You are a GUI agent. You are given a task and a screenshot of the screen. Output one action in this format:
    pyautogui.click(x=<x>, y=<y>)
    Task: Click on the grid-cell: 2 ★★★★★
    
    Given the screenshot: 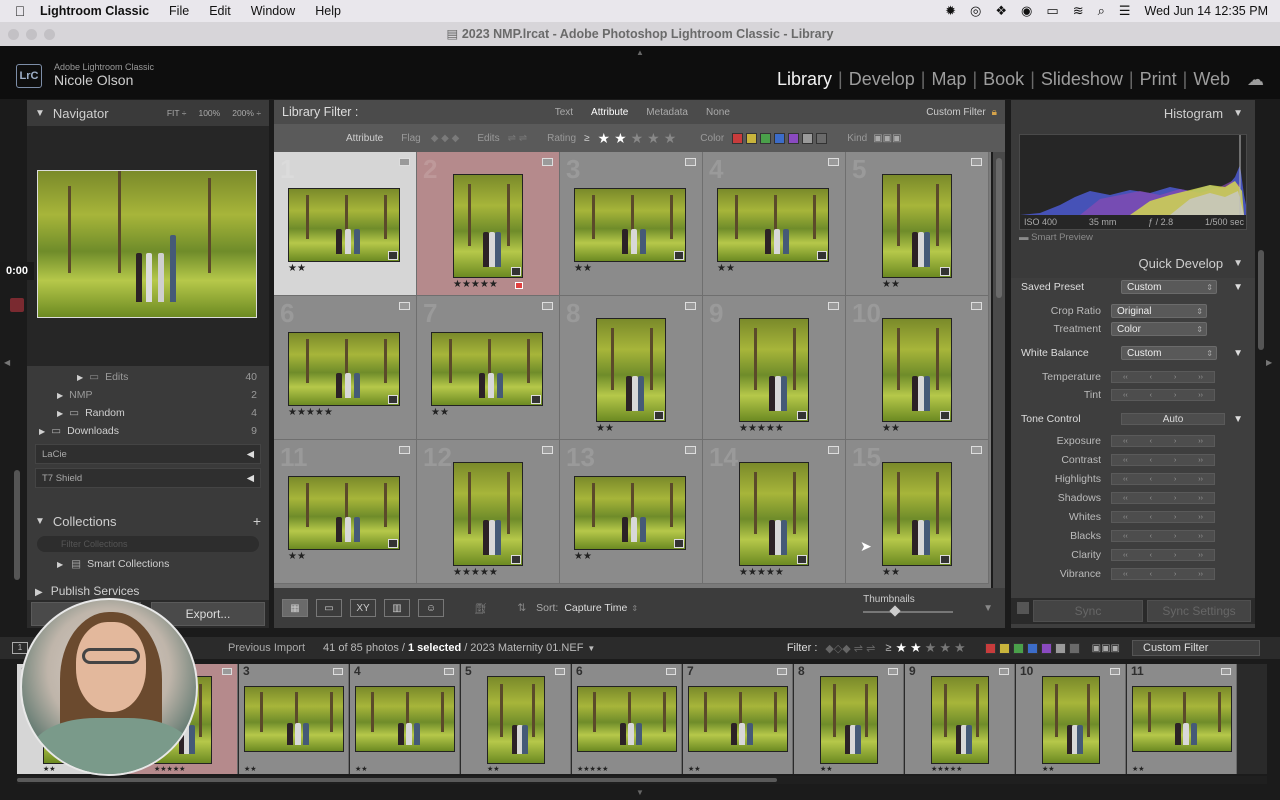 What is the action you would take?
    pyautogui.click(x=488, y=224)
    